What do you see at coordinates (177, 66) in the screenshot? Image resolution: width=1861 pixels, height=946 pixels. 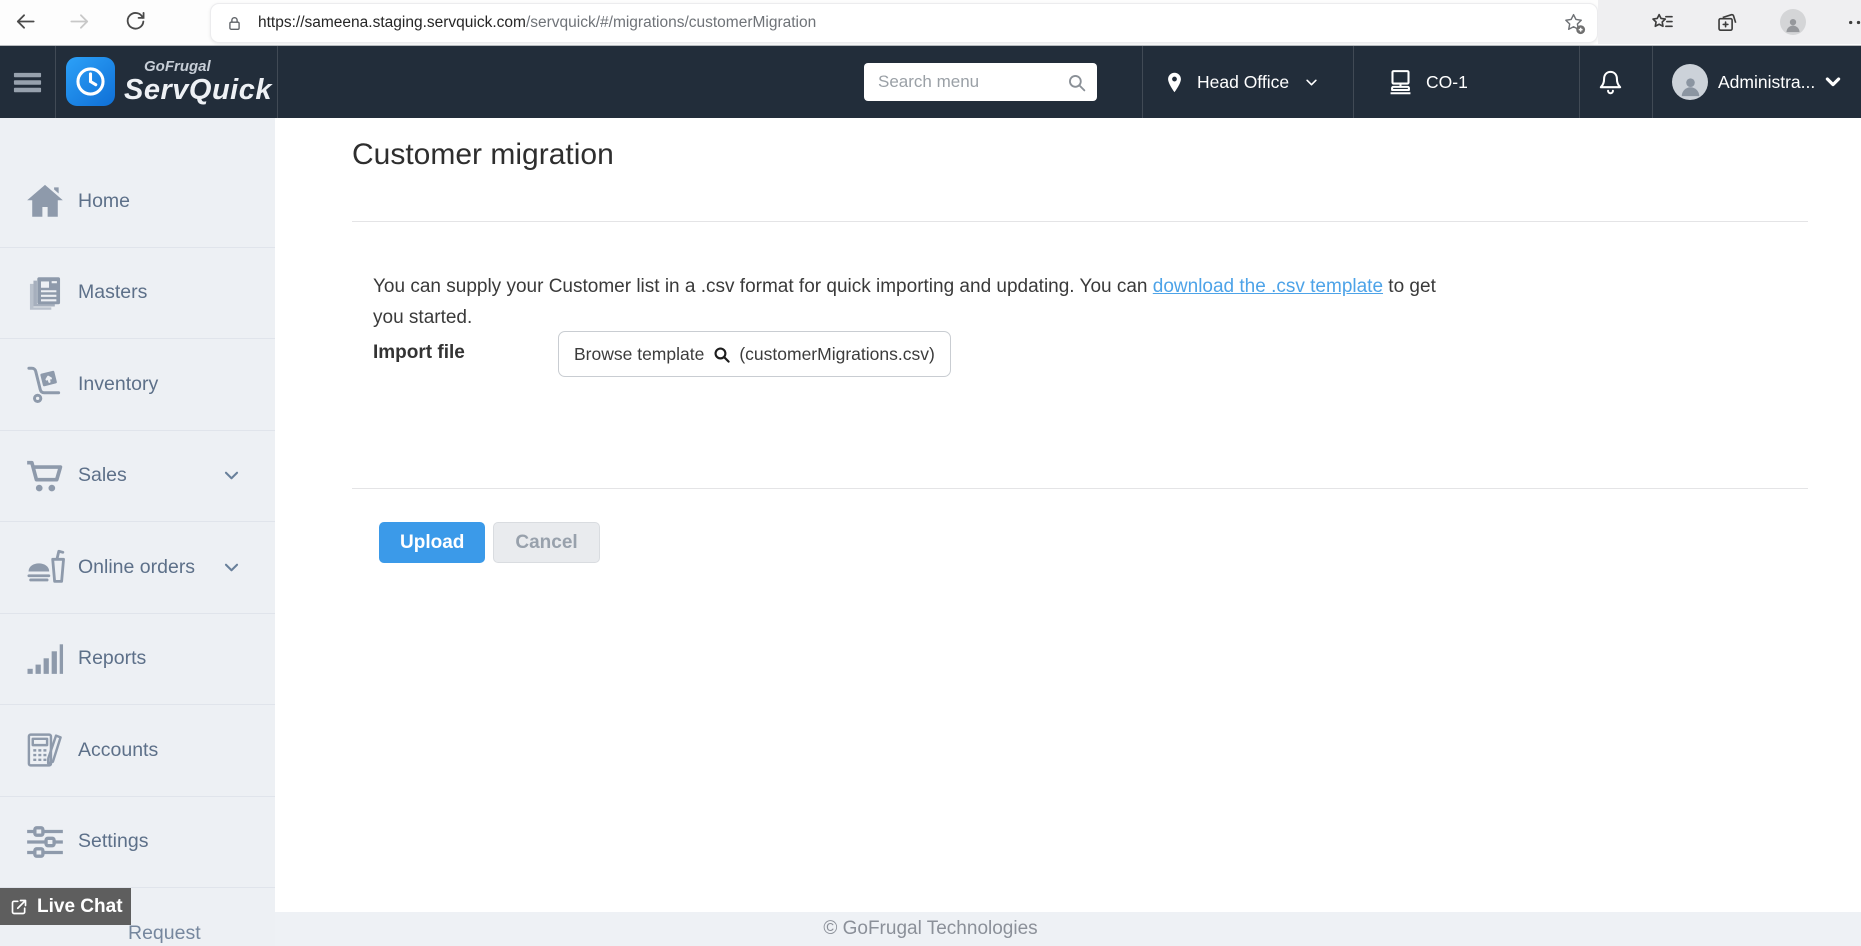 I see `brand-gofrugal: GoFrugal` at bounding box center [177, 66].